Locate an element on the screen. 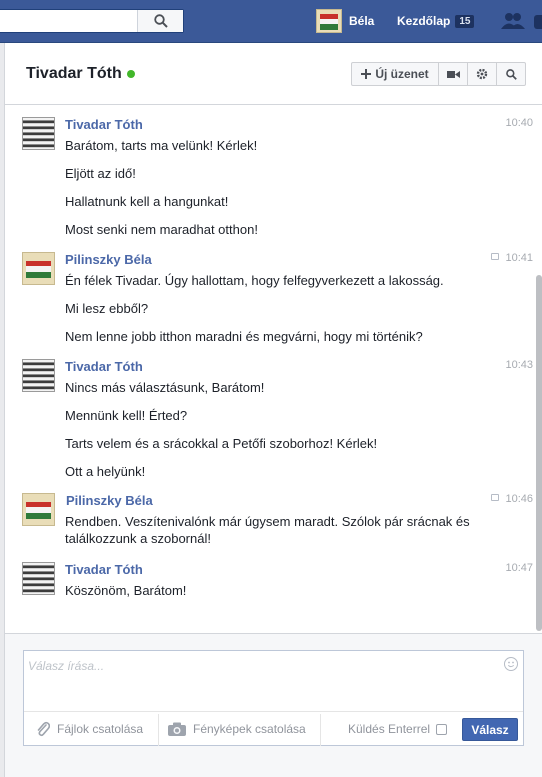 Image resolution: width=542 pixels, height=777 pixels. message-text: Mi lesz ebből? is located at coordinates (107, 308).